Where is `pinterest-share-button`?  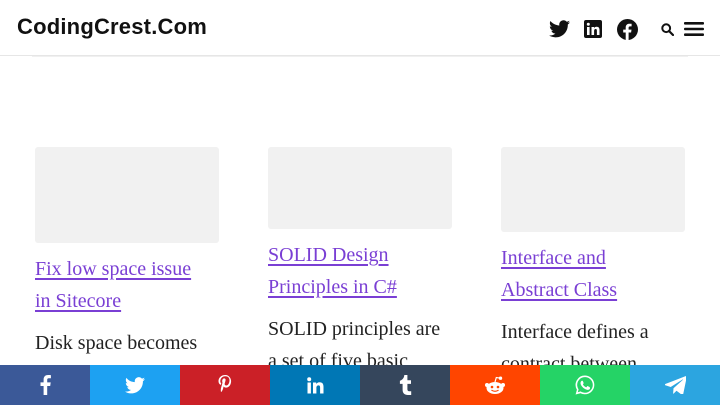
pinterest-share-button is located at coordinates (225, 385).